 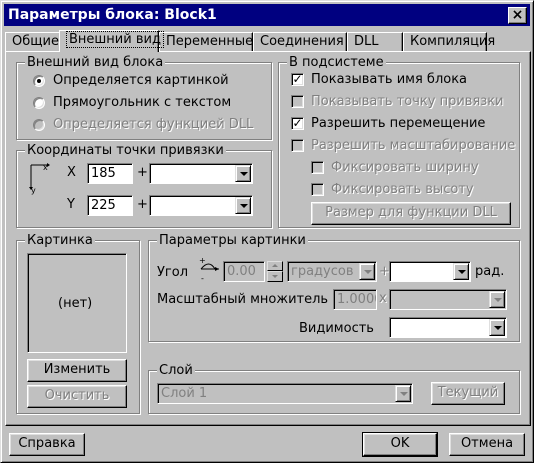 What do you see at coordinates (398, 123) in the screenshot?
I see `allow-move-label: Разрешить перемещение` at bounding box center [398, 123].